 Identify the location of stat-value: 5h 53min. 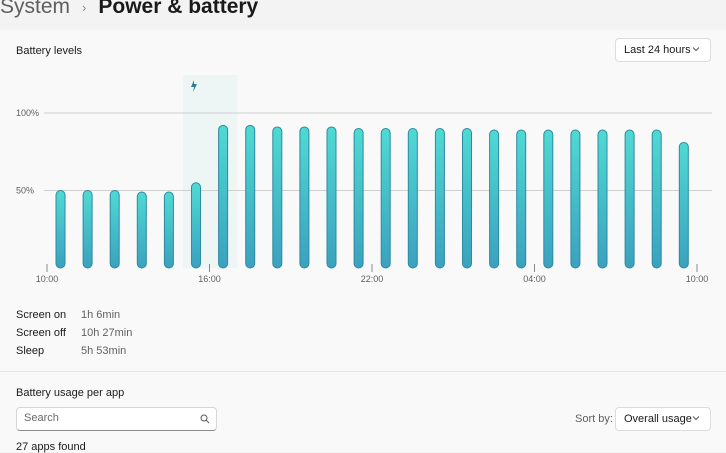
(104, 351).